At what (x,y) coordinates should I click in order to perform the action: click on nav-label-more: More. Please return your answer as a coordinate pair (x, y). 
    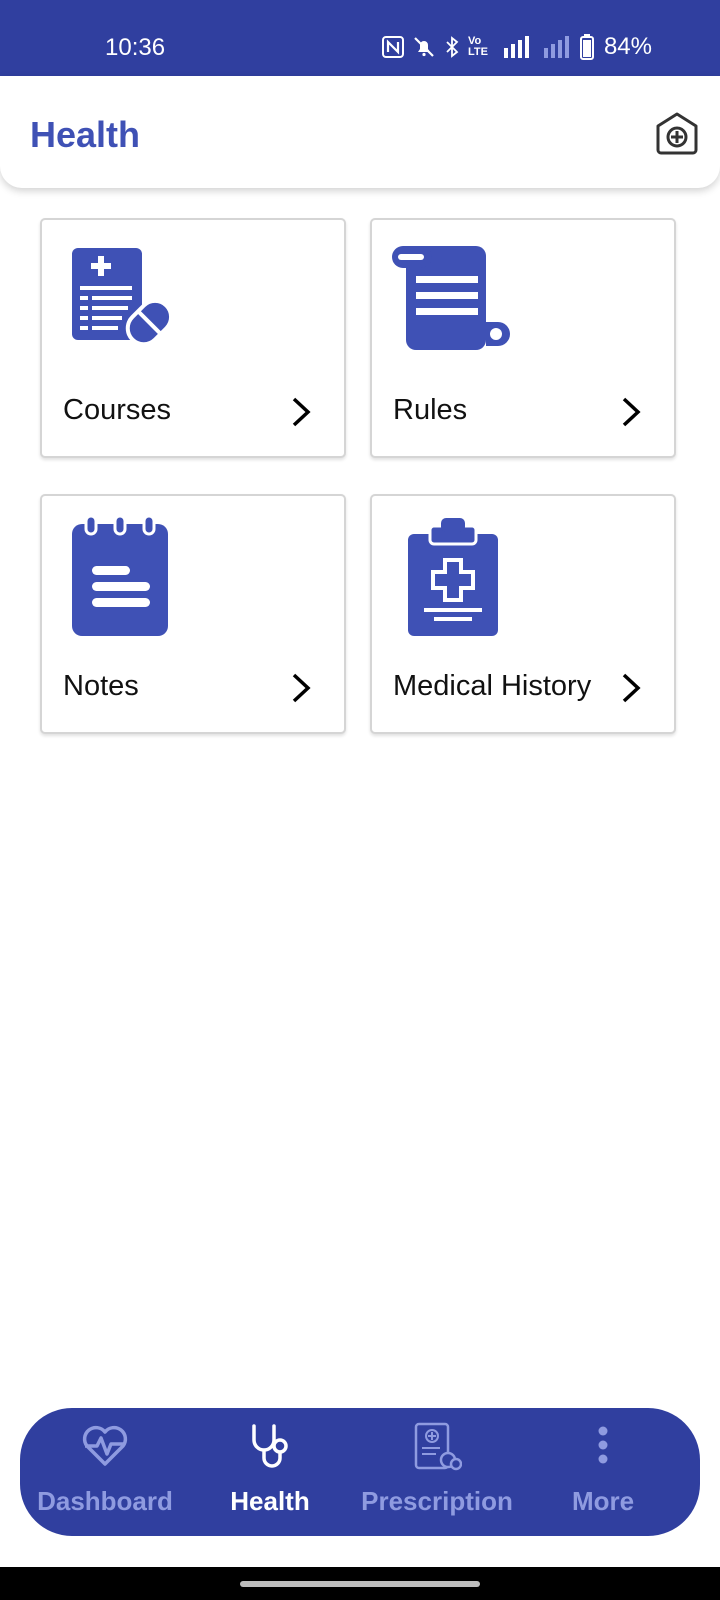
    Looking at the image, I should click on (603, 1501).